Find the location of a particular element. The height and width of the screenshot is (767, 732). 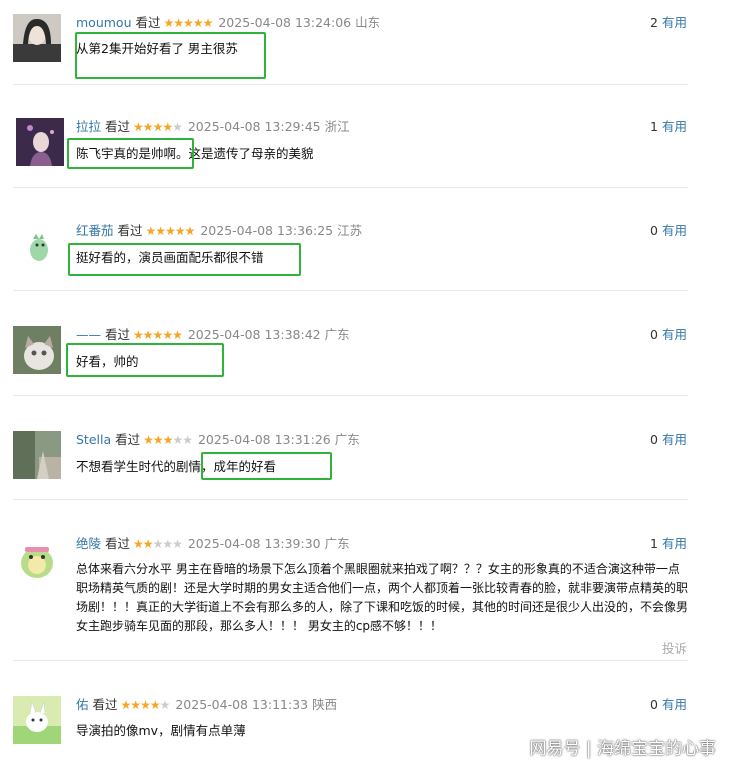

review-meta: 红番茄 看过 ★★★★★ 2025-04-08 13:36:25 江苏 is located at coordinates (219, 231).